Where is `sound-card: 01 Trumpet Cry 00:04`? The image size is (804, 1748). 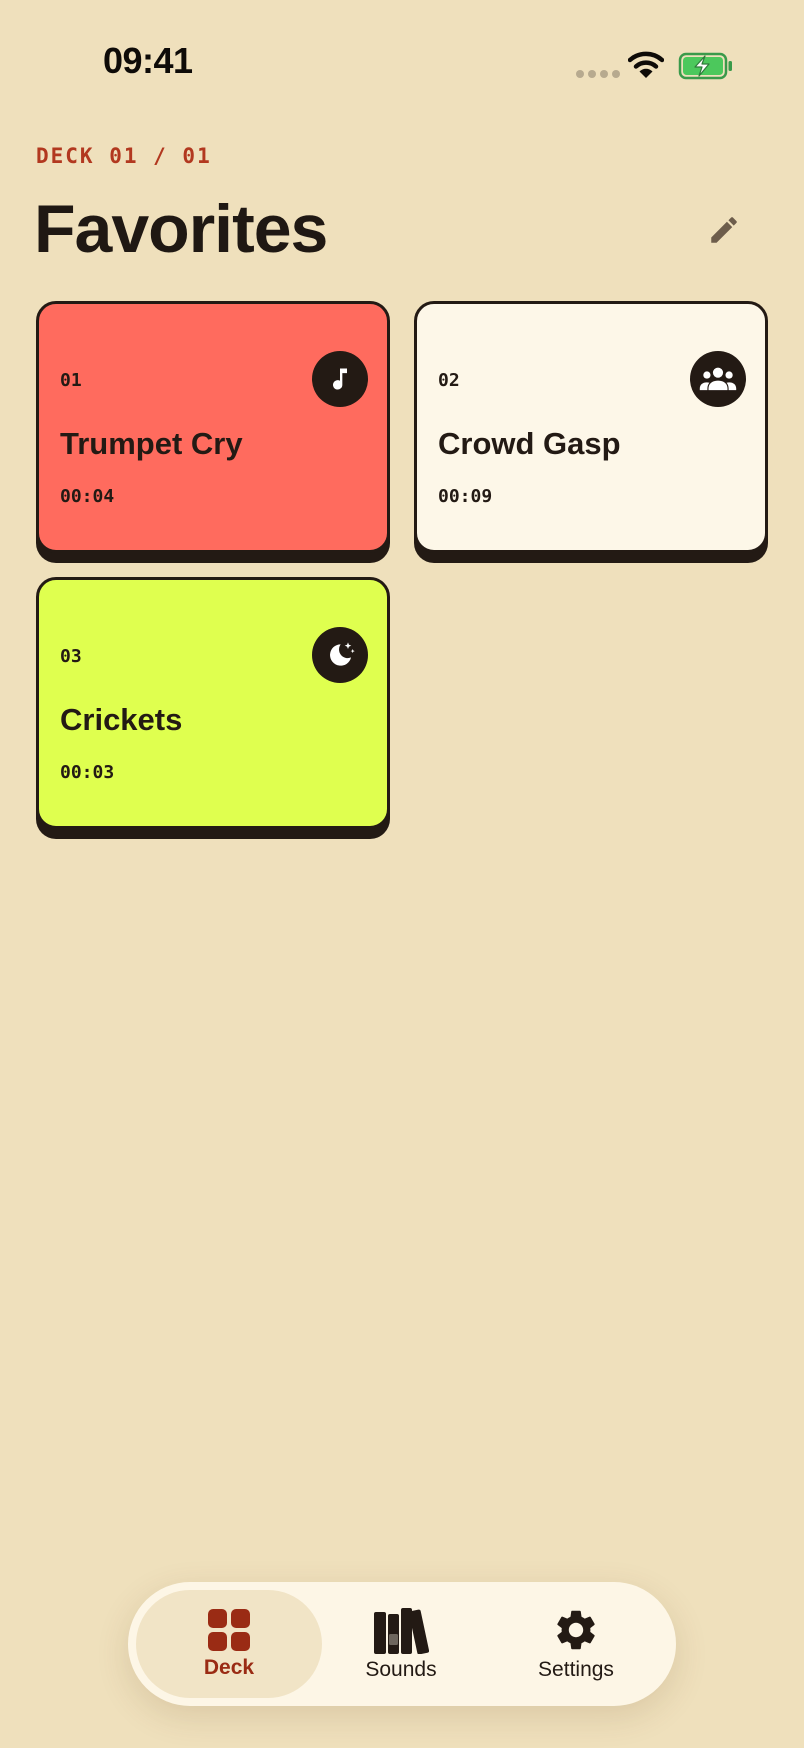 sound-card: 01 Trumpet Cry 00:04 is located at coordinates (213, 427).